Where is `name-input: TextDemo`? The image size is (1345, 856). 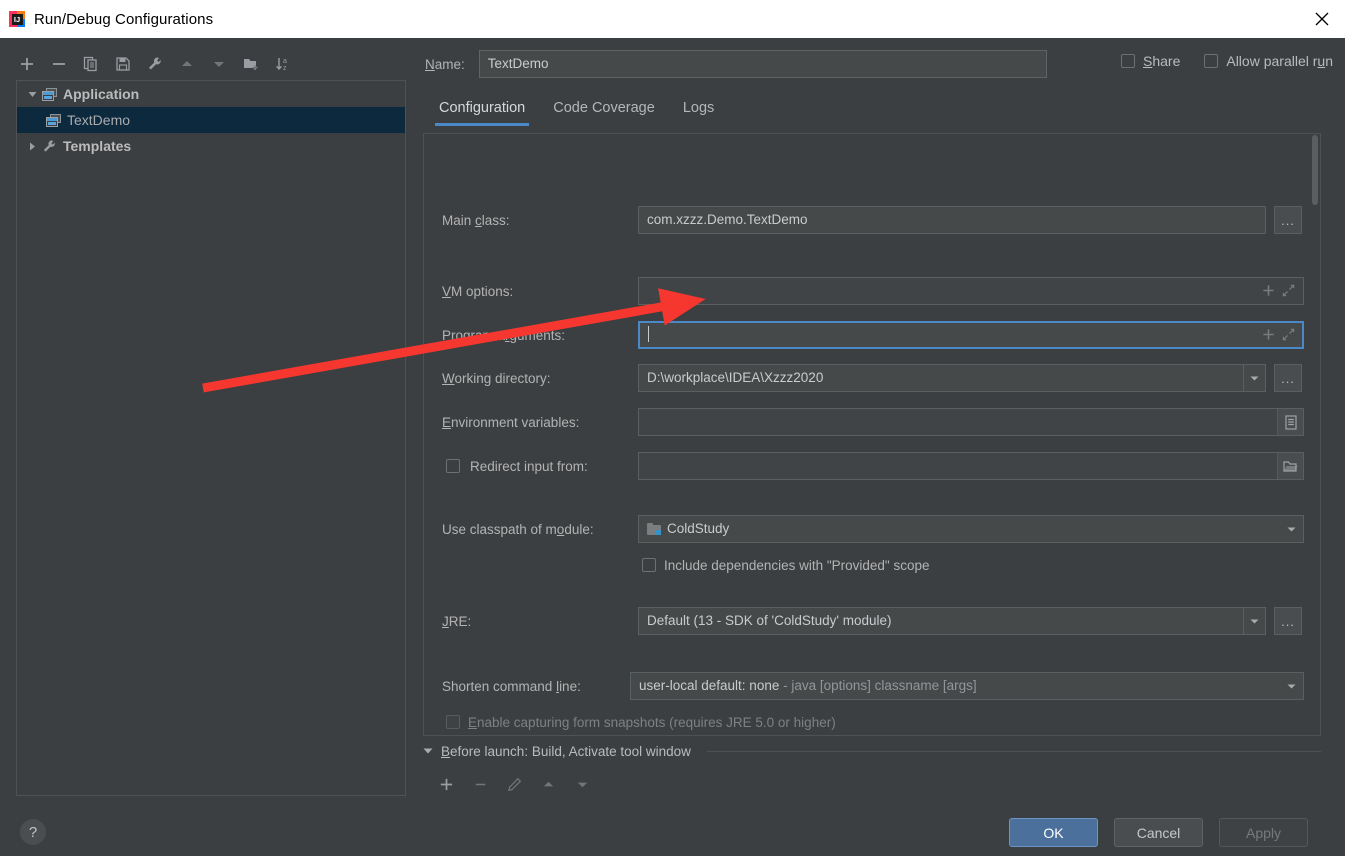
name-input: TextDemo is located at coordinates (762, 64).